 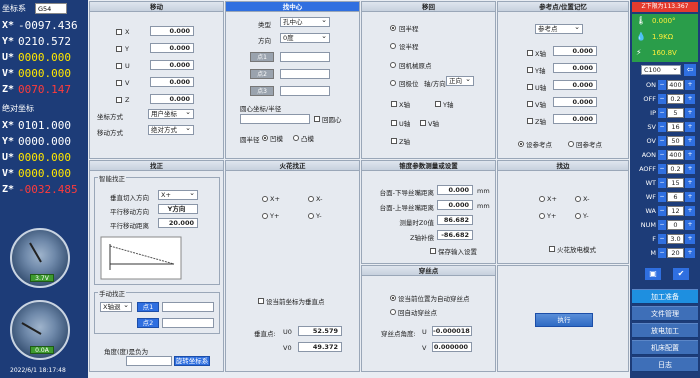 What do you see at coordinates (328, 119) in the screenshot?
I see `return-center-check: 回圆心` at bounding box center [328, 119].